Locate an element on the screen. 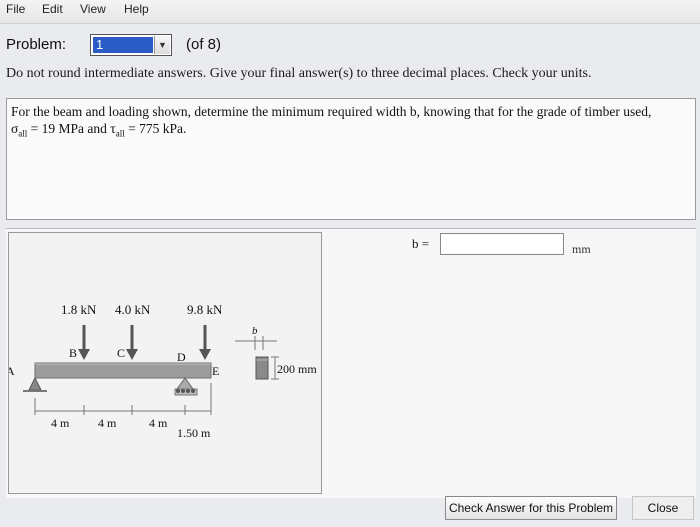 The image size is (700, 527). chevron-down-icon: ▼ is located at coordinates (162, 45).